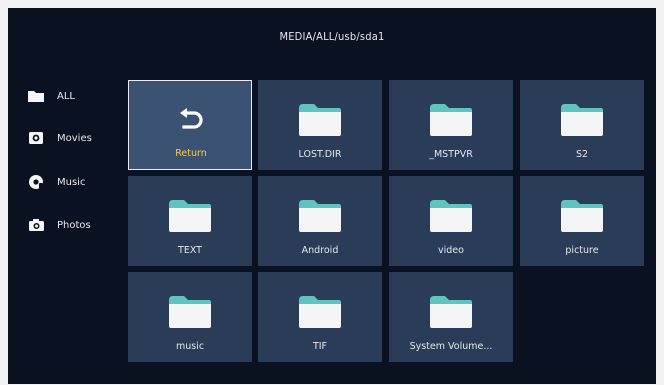  What do you see at coordinates (36, 182) in the screenshot?
I see `music-icon` at bounding box center [36, 182].